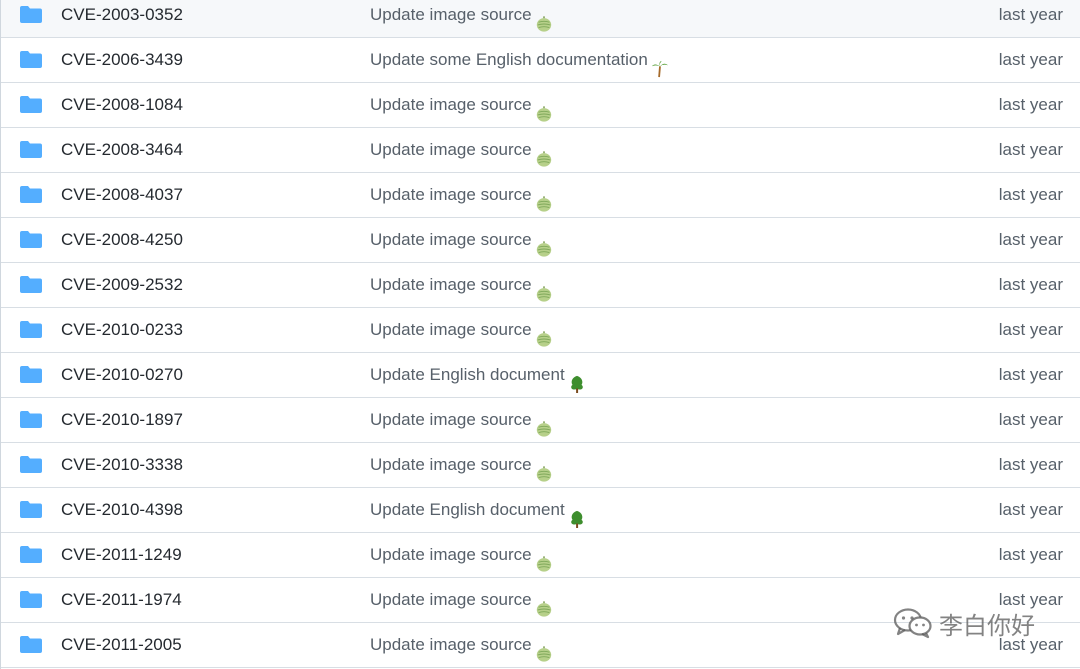 The height and width of the screenshot is (669, 1080). I want to click on watermark: 李白你好, so click(964, 623).